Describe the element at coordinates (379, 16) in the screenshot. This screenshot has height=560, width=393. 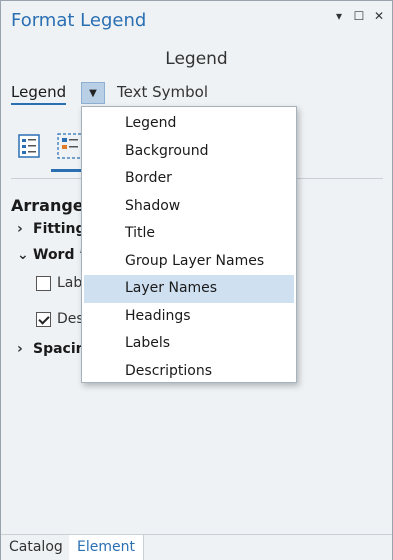
I see `close-icon: ✕` at that location.